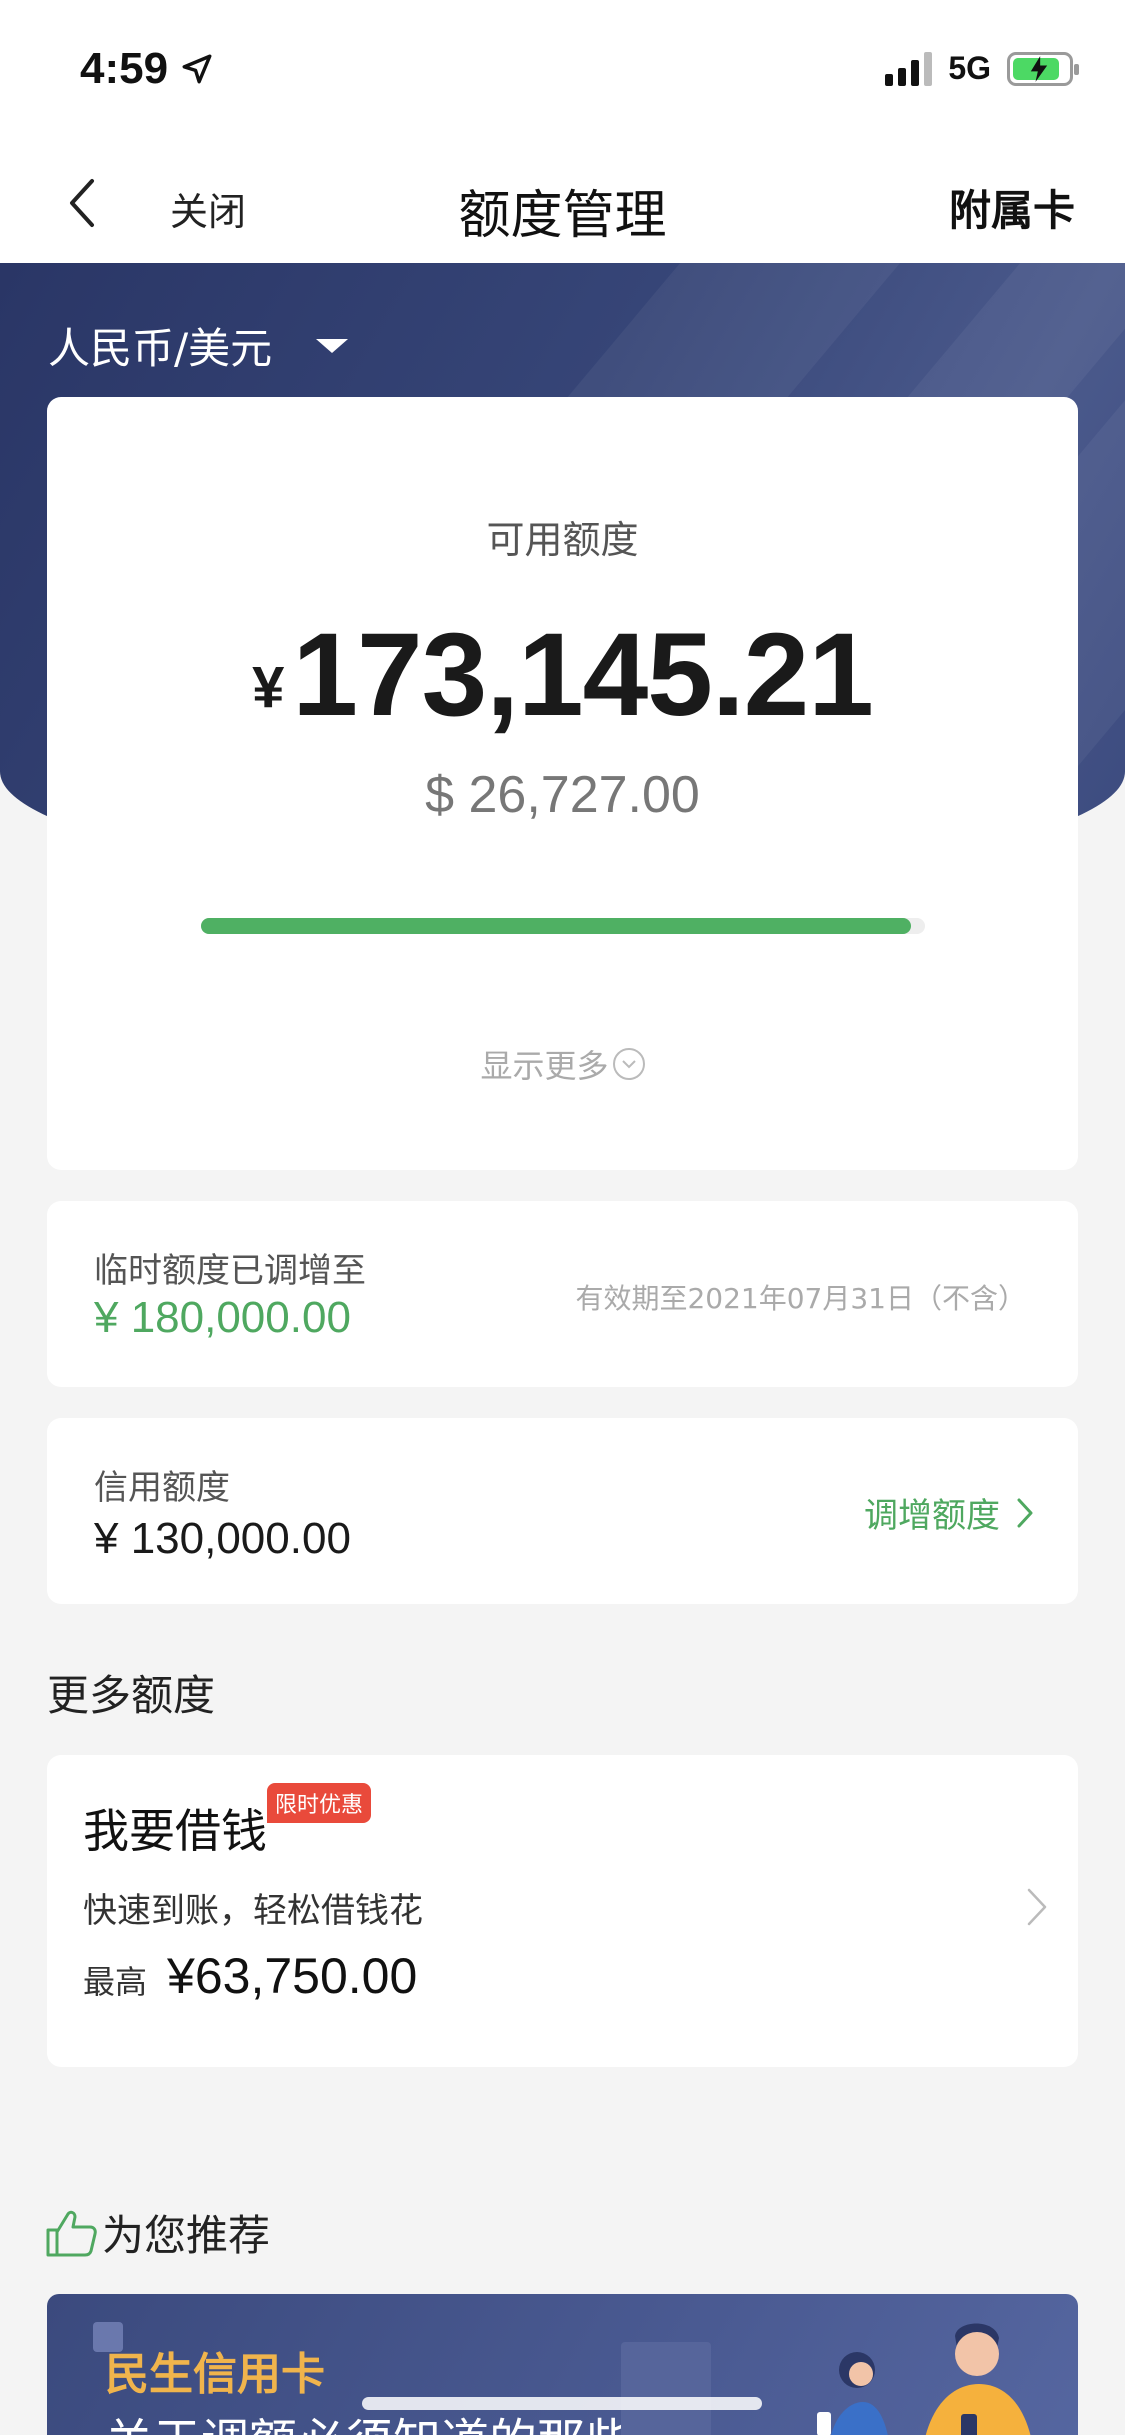 The height and width of the screenshot is (2435, 1125). What do you see at coordinates (932, 1516) in the screenshot?
I see `raise-limit-label: 调增额度` at bounding box center [932, 1516].